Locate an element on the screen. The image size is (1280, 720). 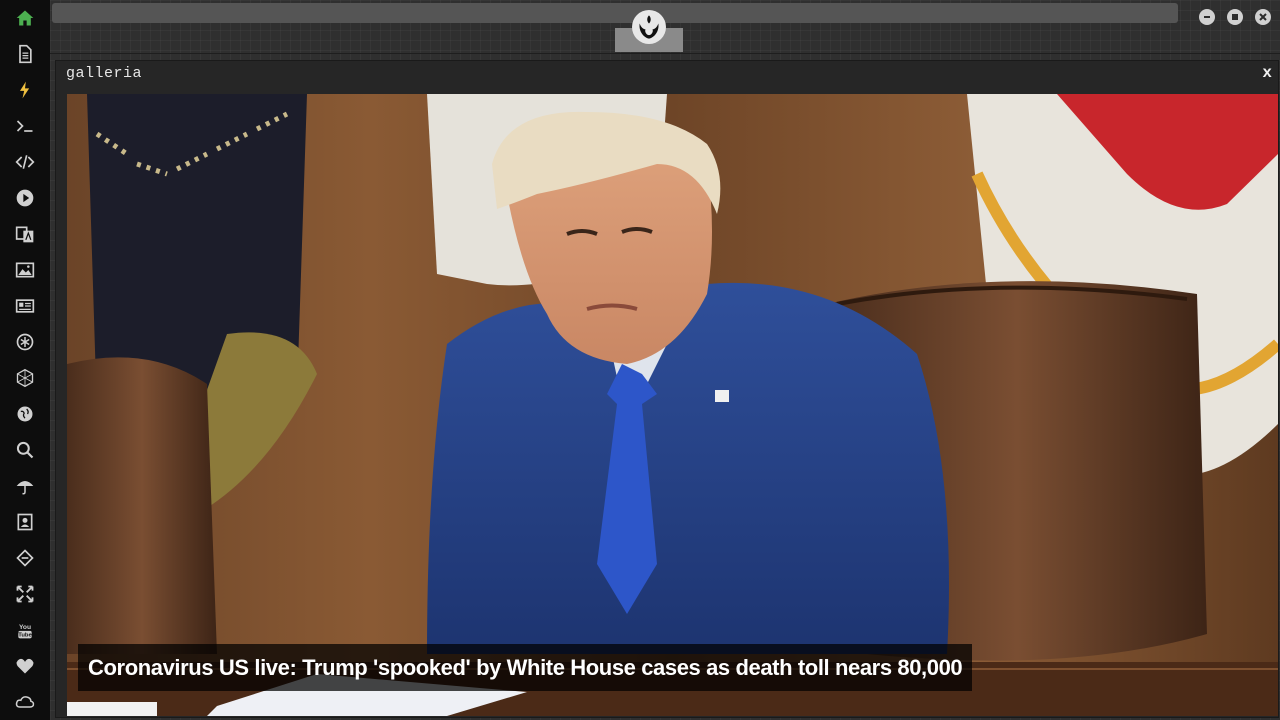
sidebar-item-youtube: You Tube is located at coordinates (25, 630).